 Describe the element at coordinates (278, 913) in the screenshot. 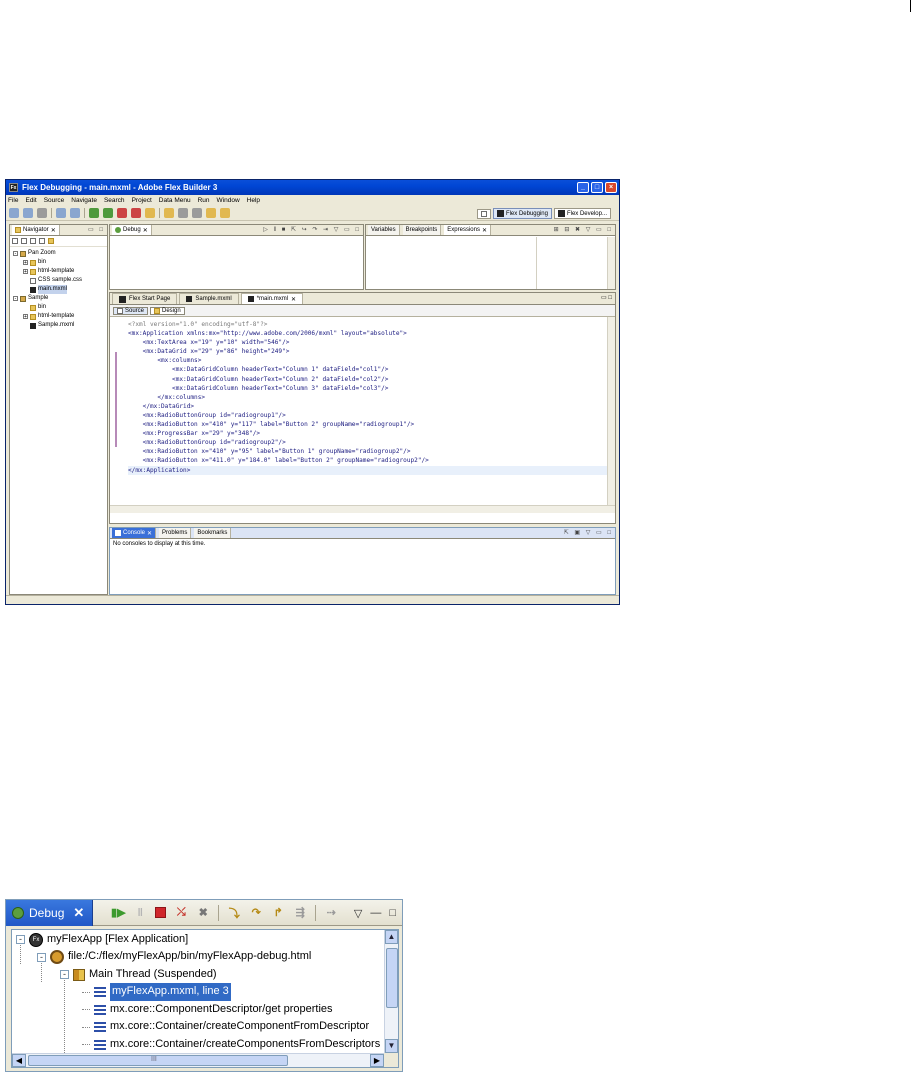

I see `step-return-icon: ↱` at that location.